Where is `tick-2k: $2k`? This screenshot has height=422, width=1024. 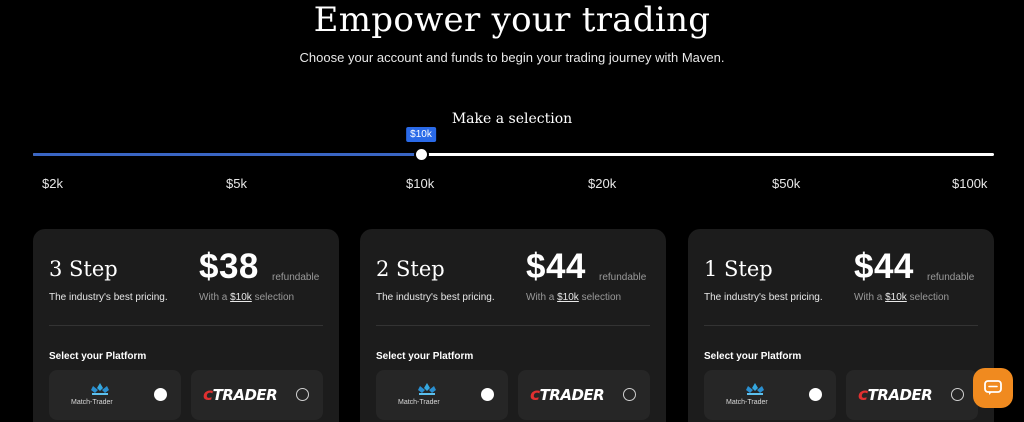
tick-2k: $2k is located at coordinates (52, 183).